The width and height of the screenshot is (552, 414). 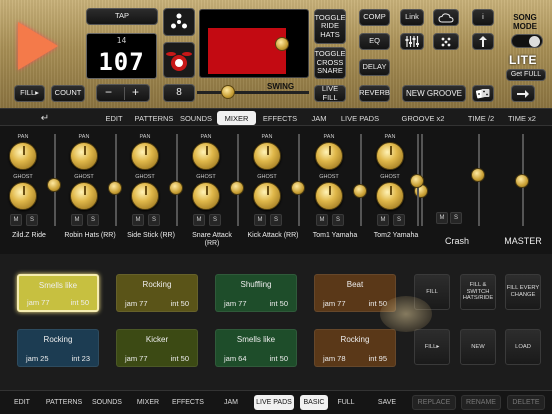 I want to click on toggle-cross-snare-button: TOGGLE CROSS SNARE, so click(x=330, y=63).